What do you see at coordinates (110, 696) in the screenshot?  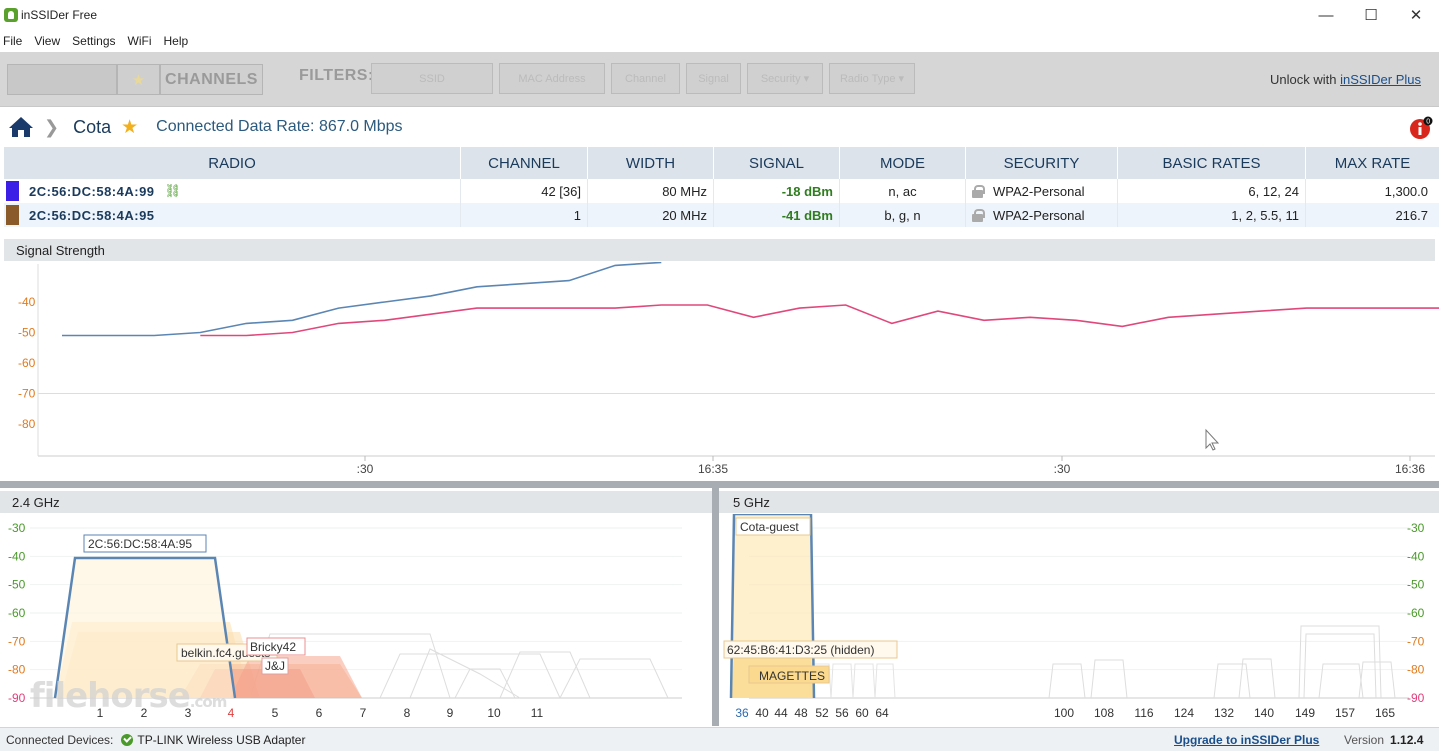 I see `watermark-main: filehorse` at bounding box center [110, 696].